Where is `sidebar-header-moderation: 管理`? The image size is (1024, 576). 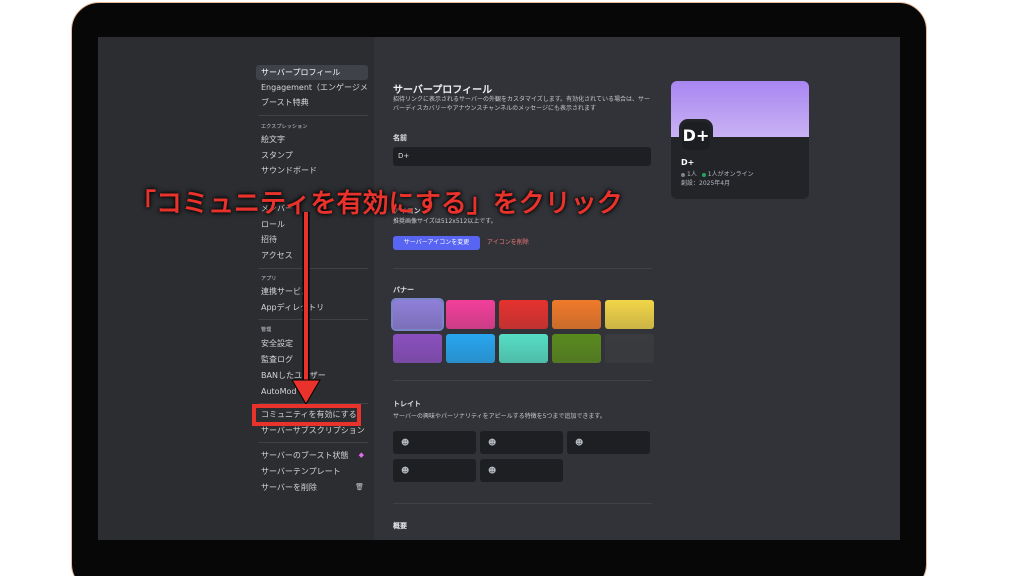
sidebar-header-moderation: 管理 is located at coordinates (266, 330).